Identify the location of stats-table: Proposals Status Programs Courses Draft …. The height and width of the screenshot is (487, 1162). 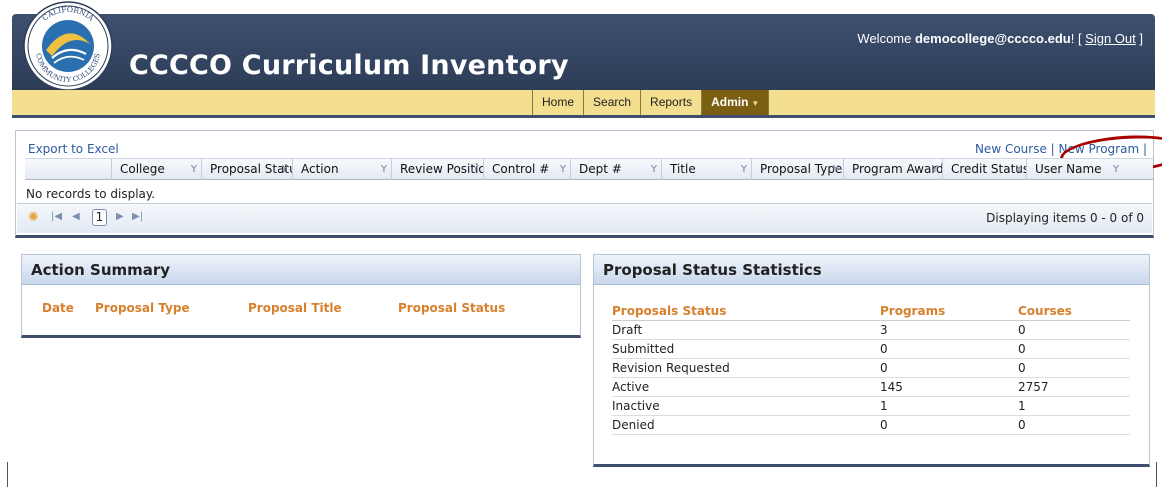
(871, 368).